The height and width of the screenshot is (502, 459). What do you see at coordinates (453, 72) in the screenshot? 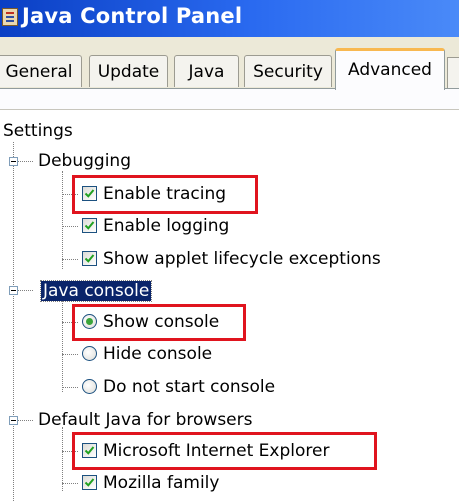
I see `tab-overflow` at bounding box center [453, 72].